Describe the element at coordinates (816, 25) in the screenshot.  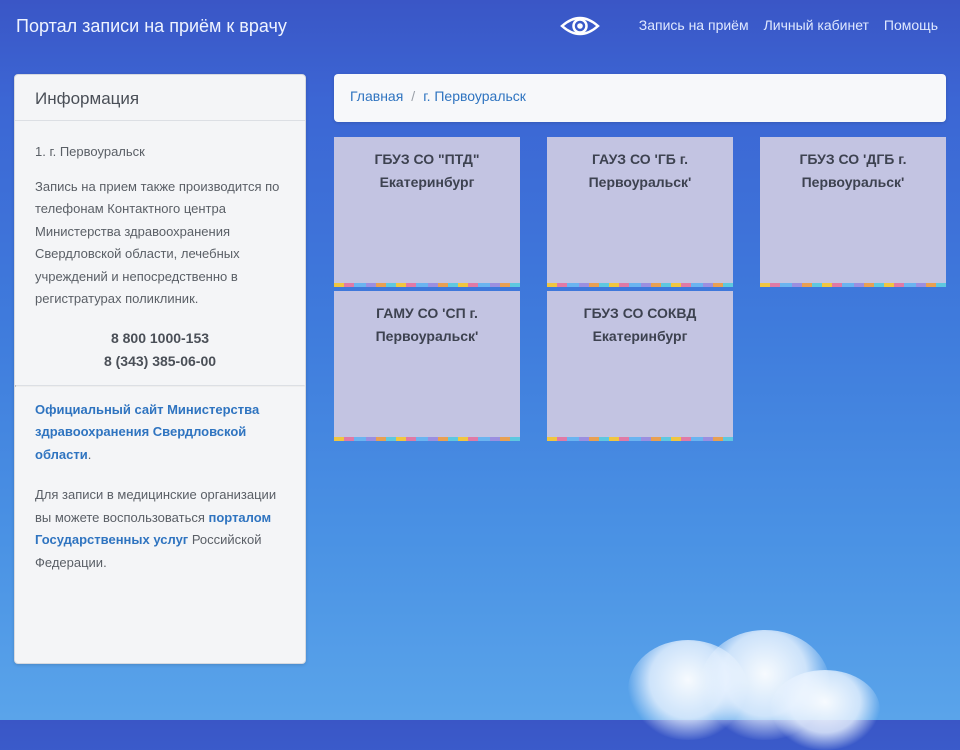
I see `nav-account-link: Личный кабинет` at that location.